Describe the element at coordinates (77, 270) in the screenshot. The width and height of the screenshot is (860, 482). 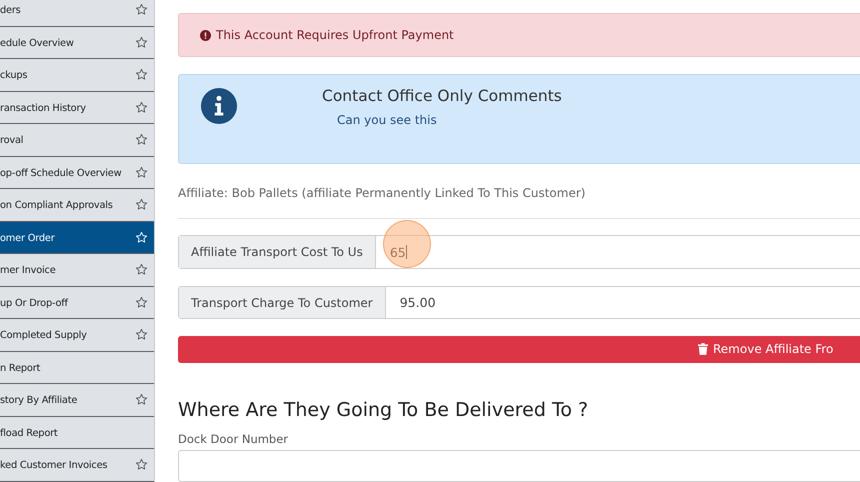
I see `sidebar-item: mer Invoice` at that location.